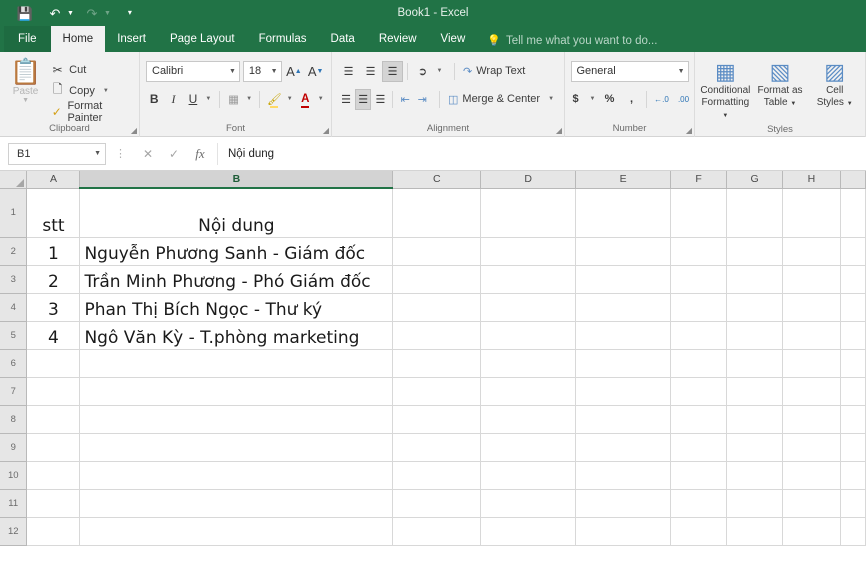  I want to click on row-header-8: 8, so click(14, 419).